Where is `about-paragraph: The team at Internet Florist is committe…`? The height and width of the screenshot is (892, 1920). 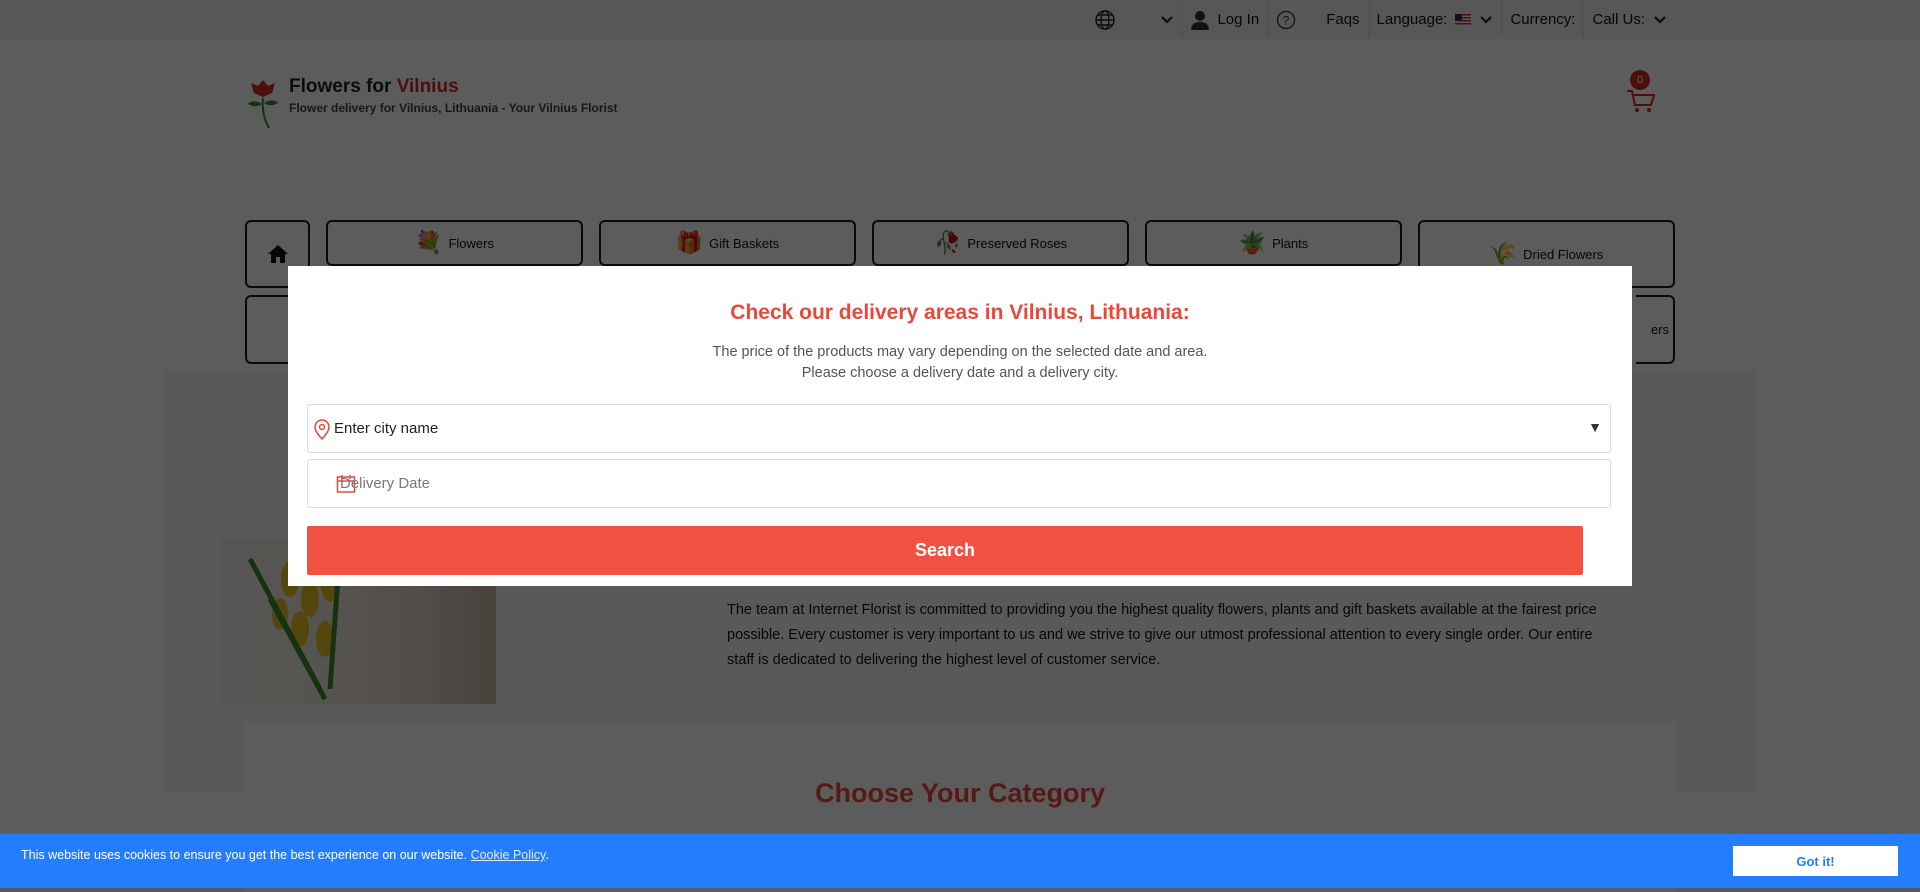 about-paragraph: The team at Internet Florist is committe… is located at coordinates (1162, 635).